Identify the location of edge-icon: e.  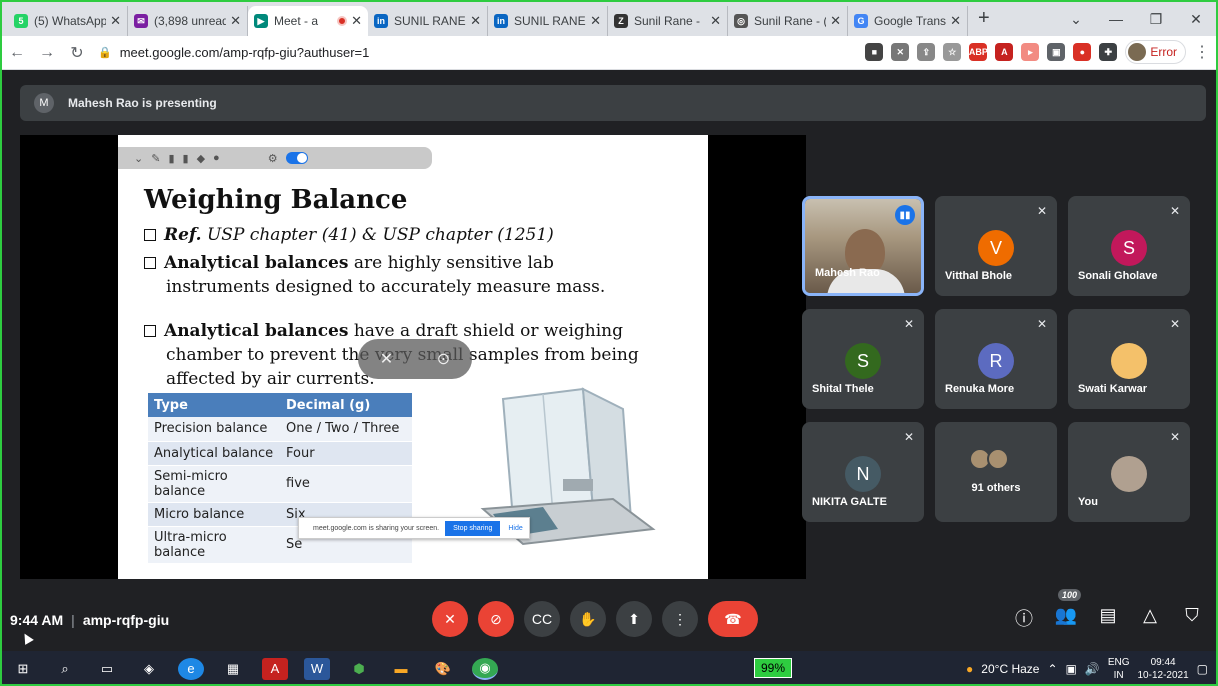
(191, 668).